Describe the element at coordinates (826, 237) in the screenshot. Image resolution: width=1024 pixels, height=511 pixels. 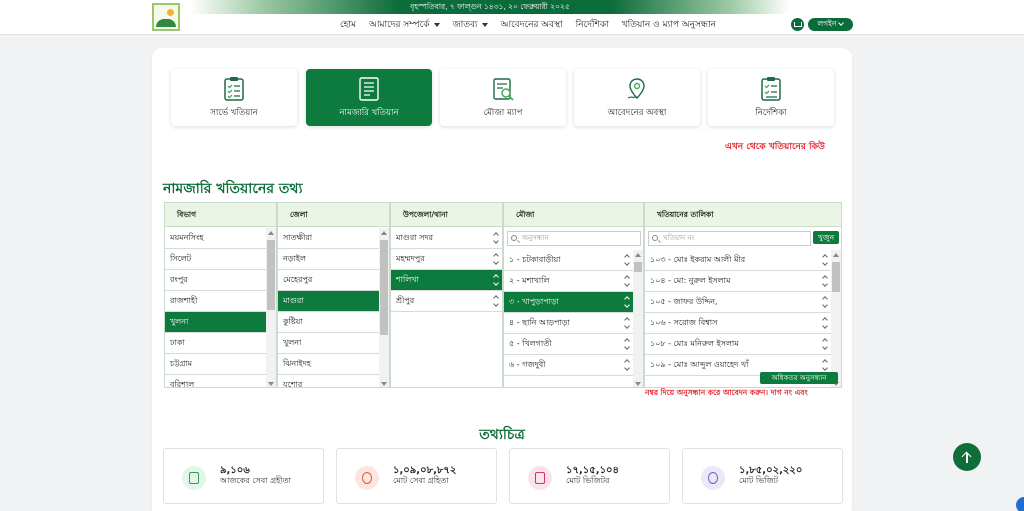
I see `khatian-find-button: খুজুন` at that location.